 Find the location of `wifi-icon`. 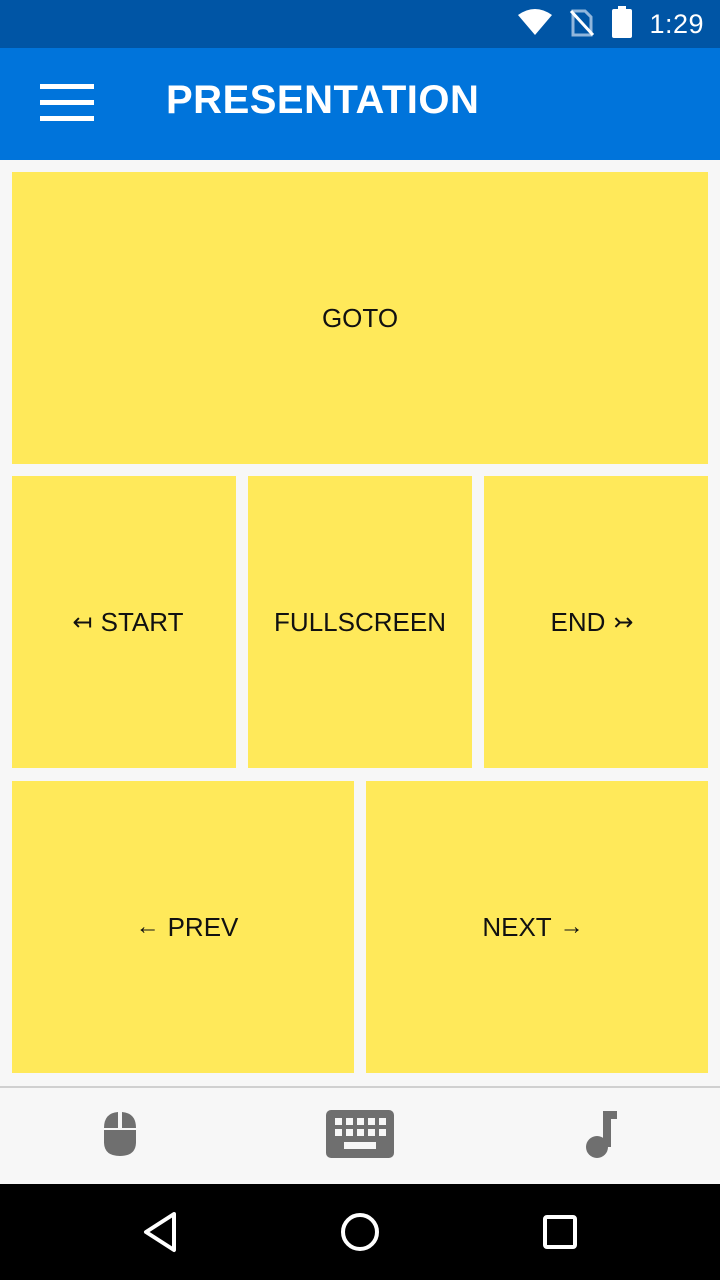

wifi-icon is located at coordinates (535, 24).